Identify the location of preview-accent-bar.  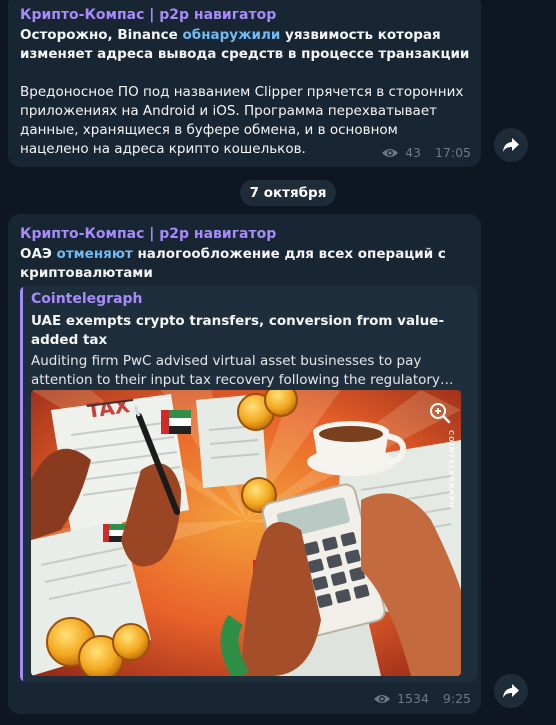
(21, 484).